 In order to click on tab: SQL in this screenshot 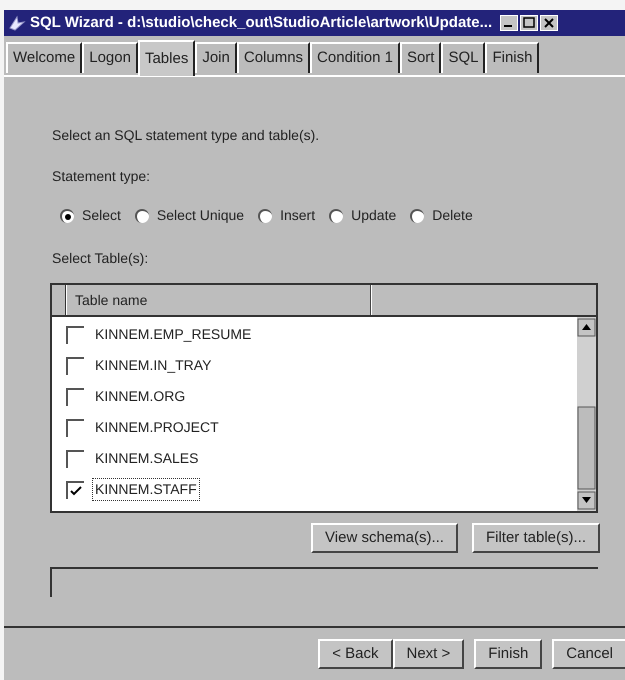, I will do `click(463, 57)`.